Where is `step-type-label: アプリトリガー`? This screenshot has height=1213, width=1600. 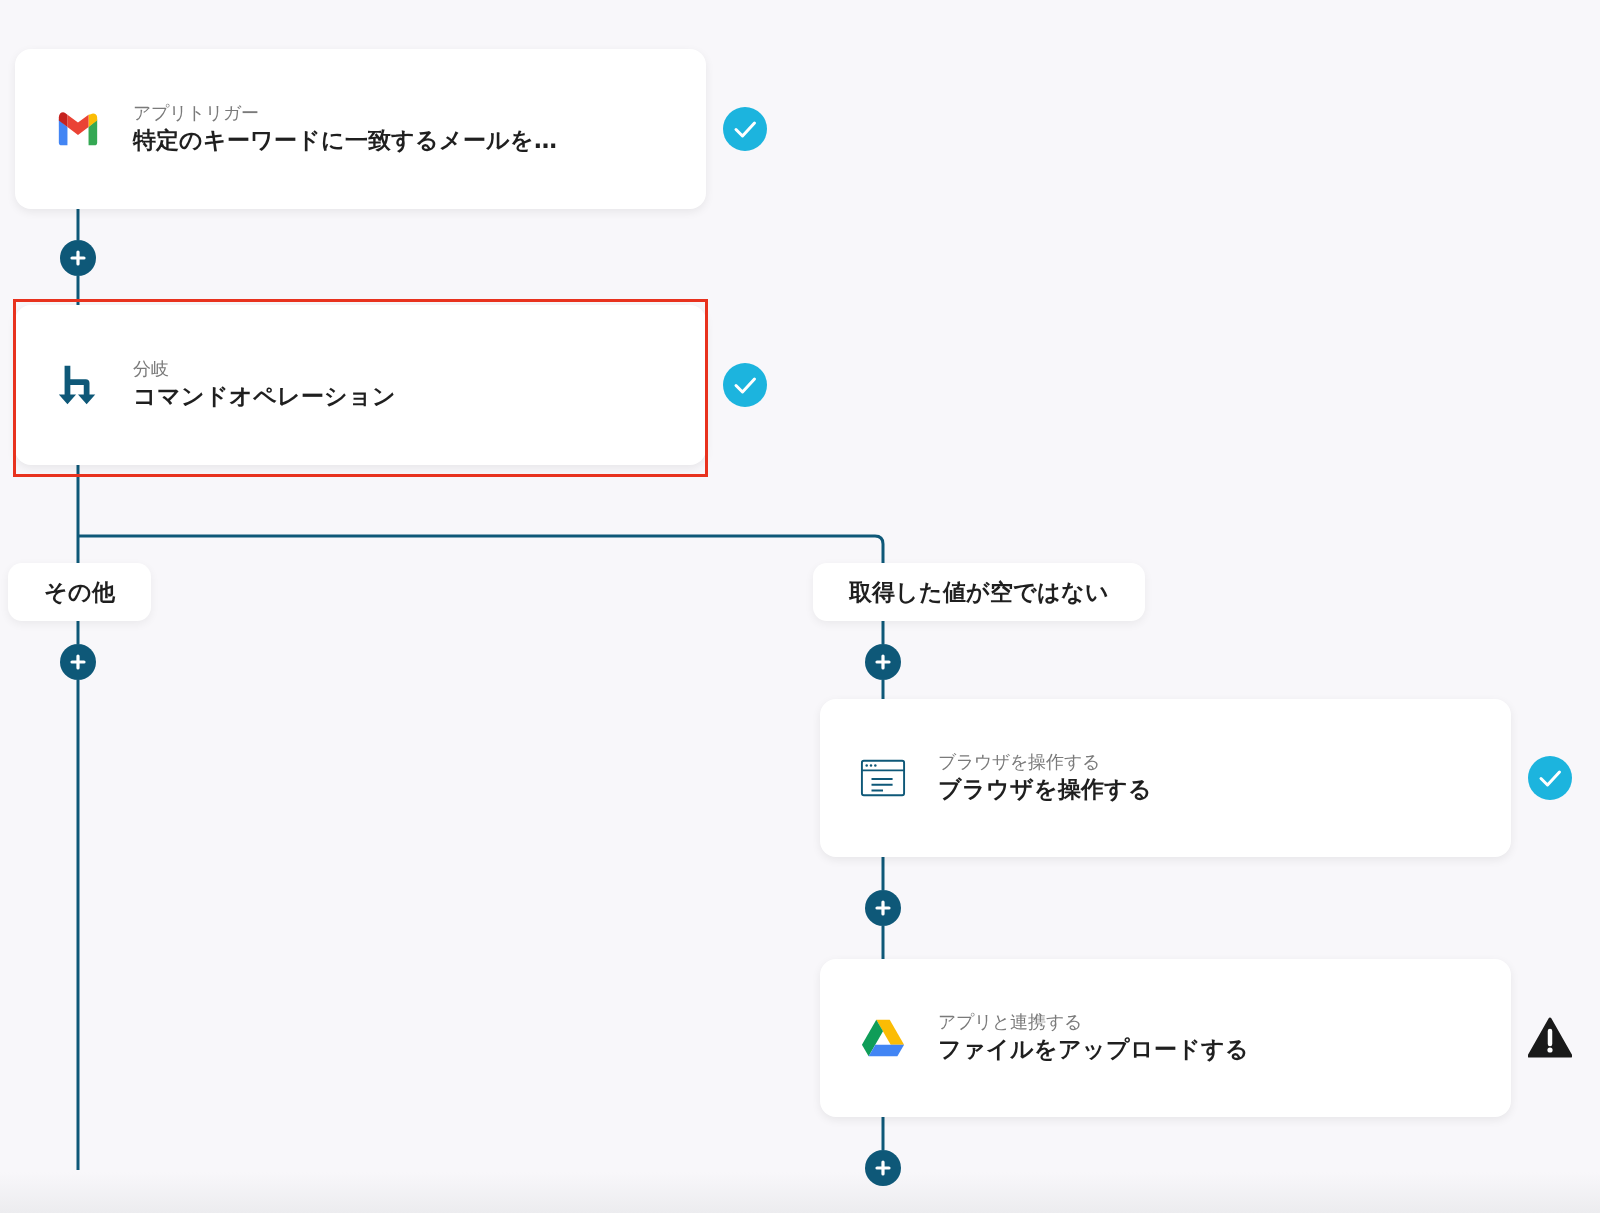 step-type-label: アプリトリガー is located at coordinates (196, 112).